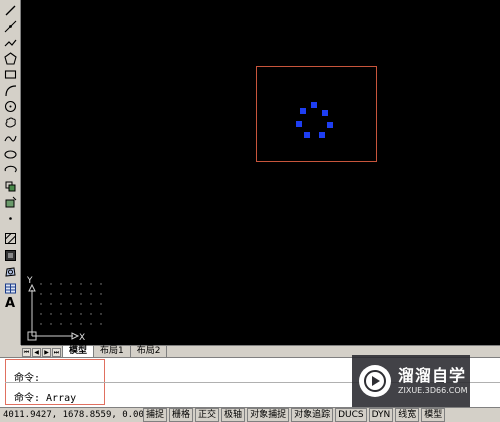  What do you see at coordinates (381, 415) in the screenshot?
I see `status-dyn-button: DYN` at bounding box center [381, 415].